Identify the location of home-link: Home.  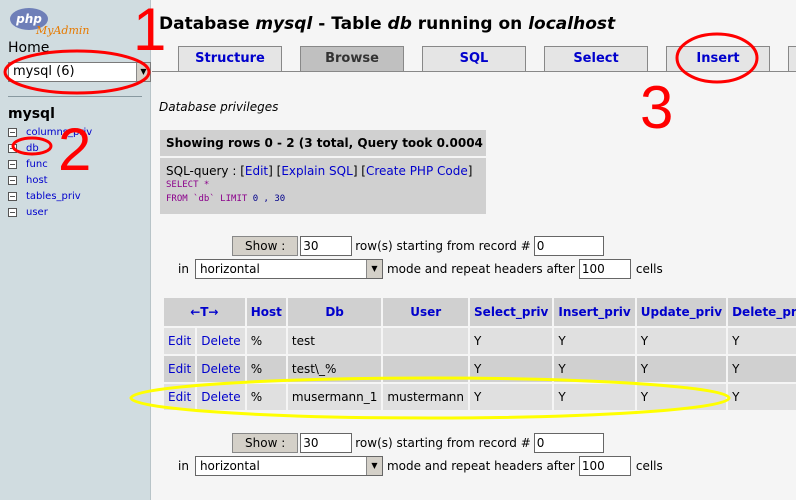
(28, 48).